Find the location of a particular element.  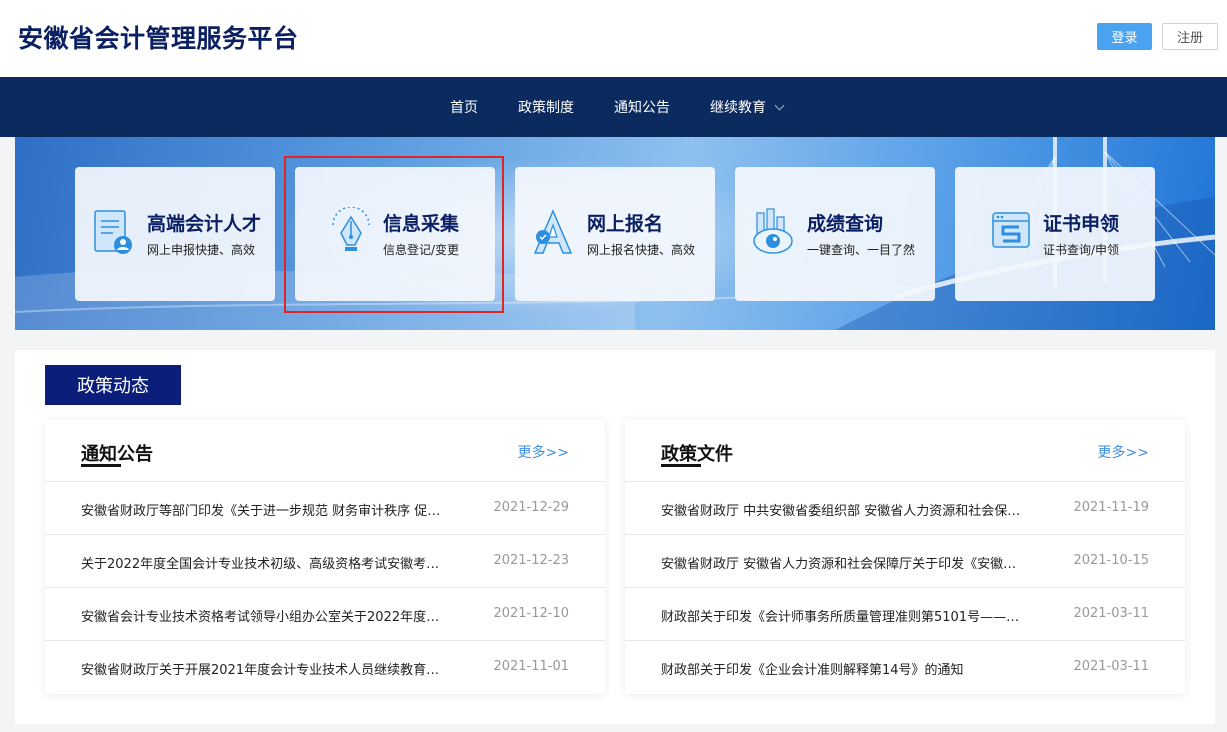

card-title: 成绩查询 is located at coordinates (845, 224).